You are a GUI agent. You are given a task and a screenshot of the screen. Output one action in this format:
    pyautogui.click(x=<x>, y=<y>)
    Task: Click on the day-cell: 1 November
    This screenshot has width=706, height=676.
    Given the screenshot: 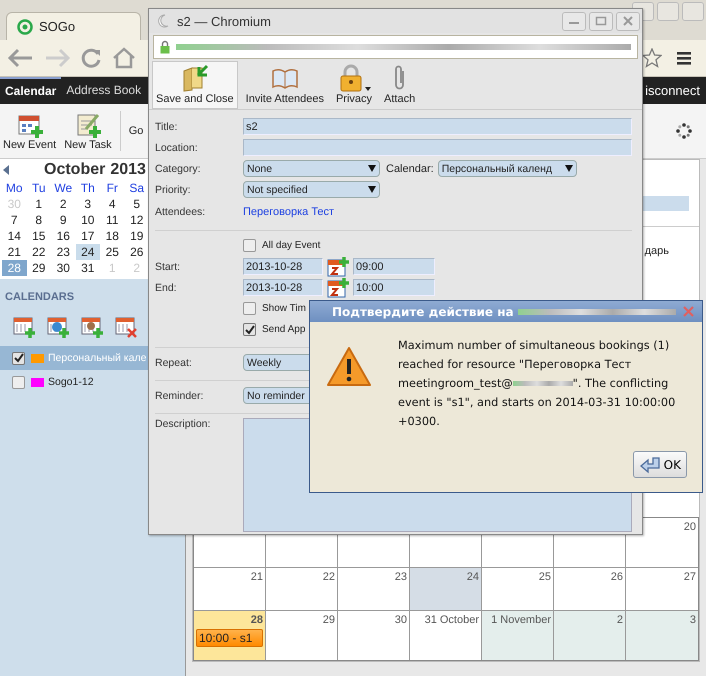 What is the action you would take?
    pyautogui.click(x=518, y=635)
    